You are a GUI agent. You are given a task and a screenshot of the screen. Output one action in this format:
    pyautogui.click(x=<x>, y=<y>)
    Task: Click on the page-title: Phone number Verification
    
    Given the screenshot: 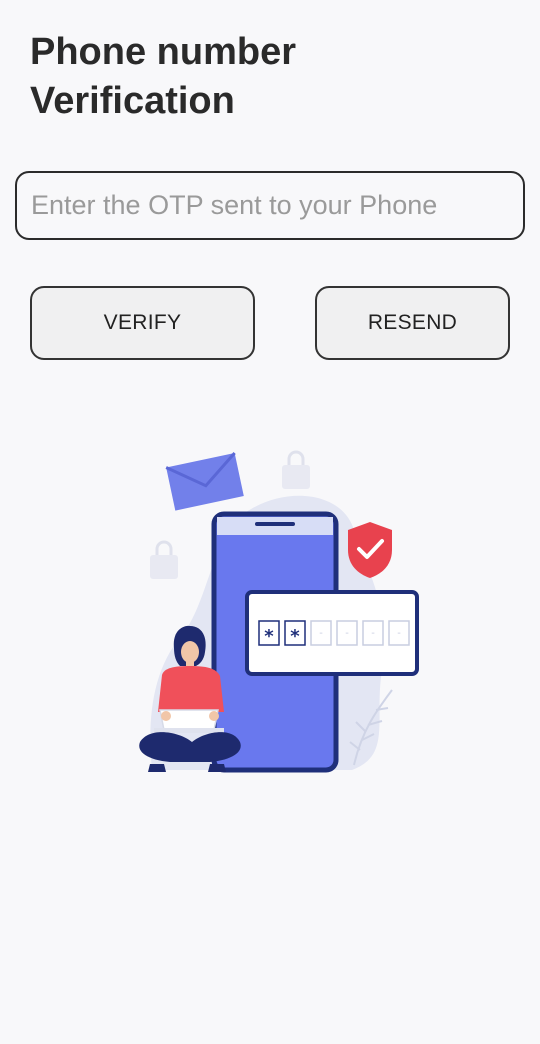 What is the action you would take?
    pyautogui.click(x=260, y=77)
    